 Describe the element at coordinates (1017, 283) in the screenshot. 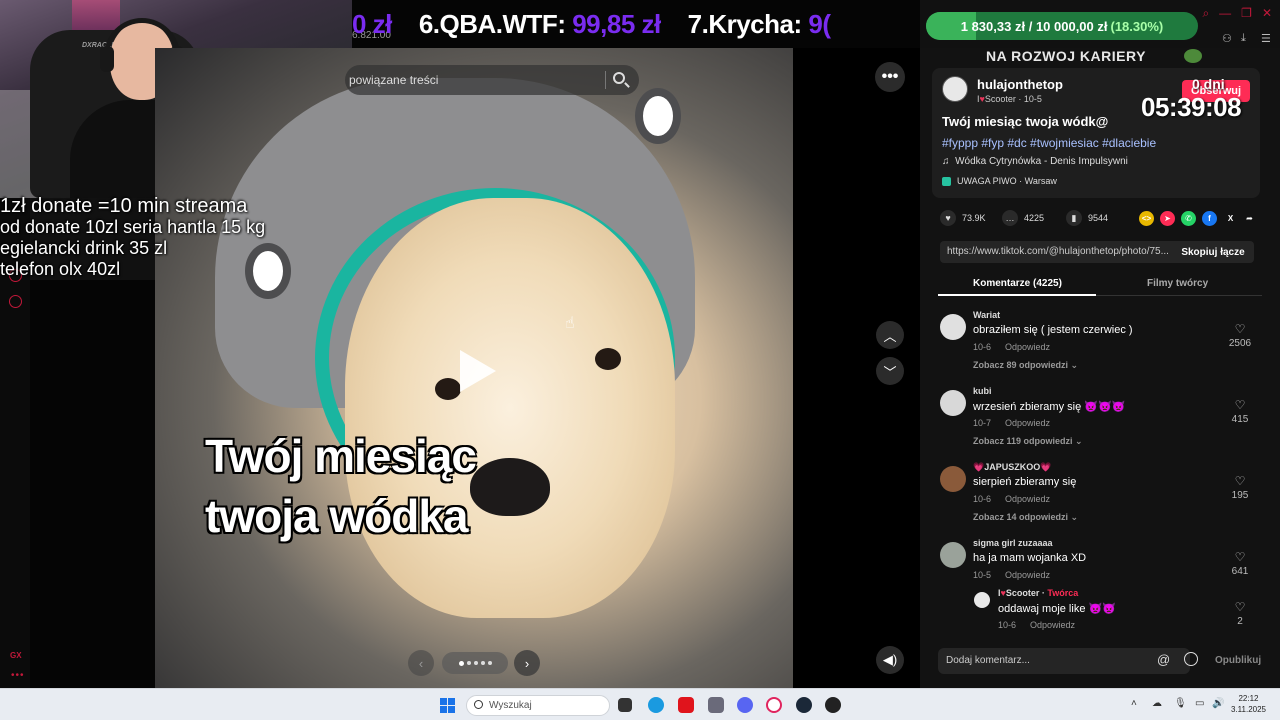

I see `tab-comments: Komentarze (4225)` at that location.